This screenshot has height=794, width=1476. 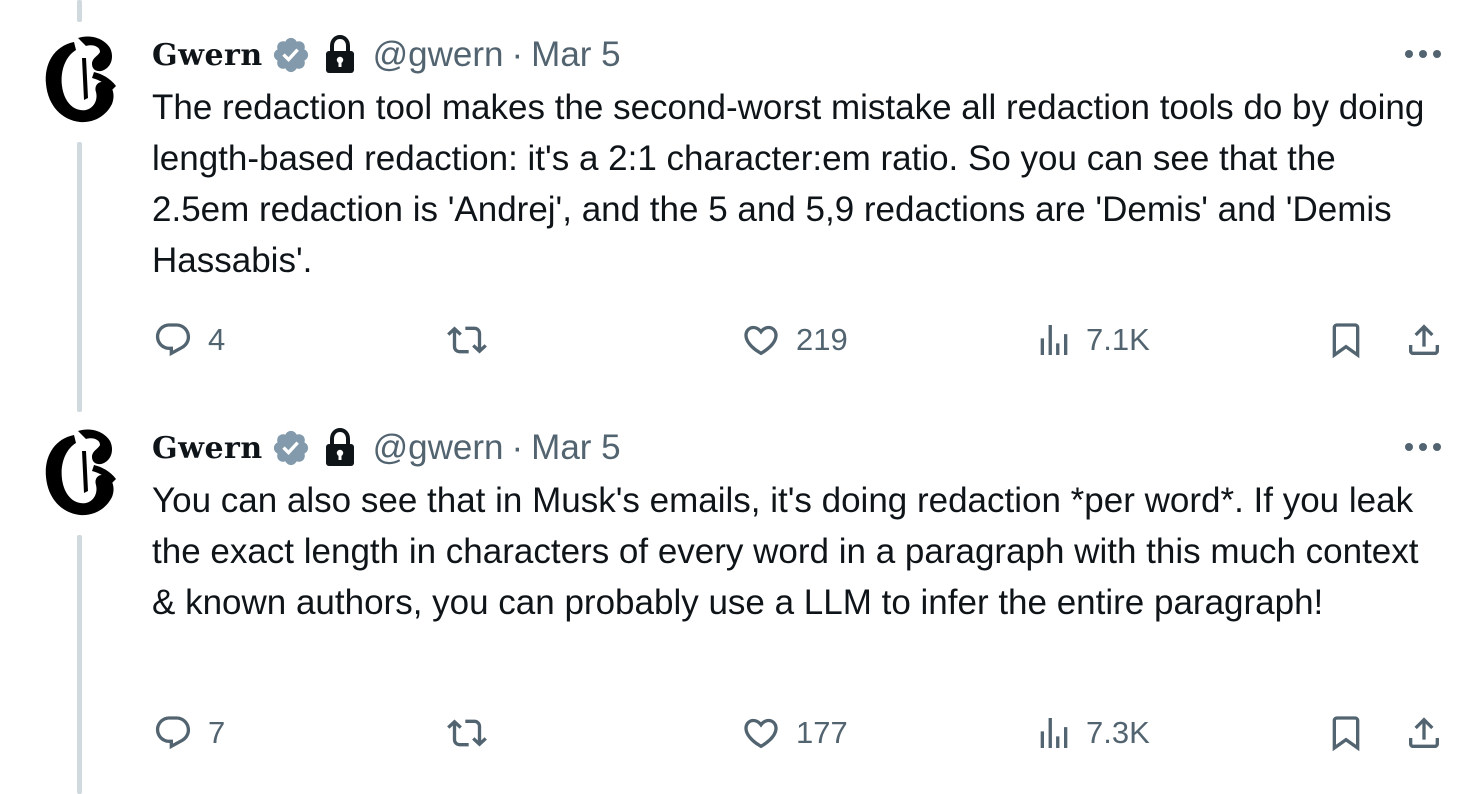 I want to click on views-button: 7.1K, so click(x=1092, y=340).